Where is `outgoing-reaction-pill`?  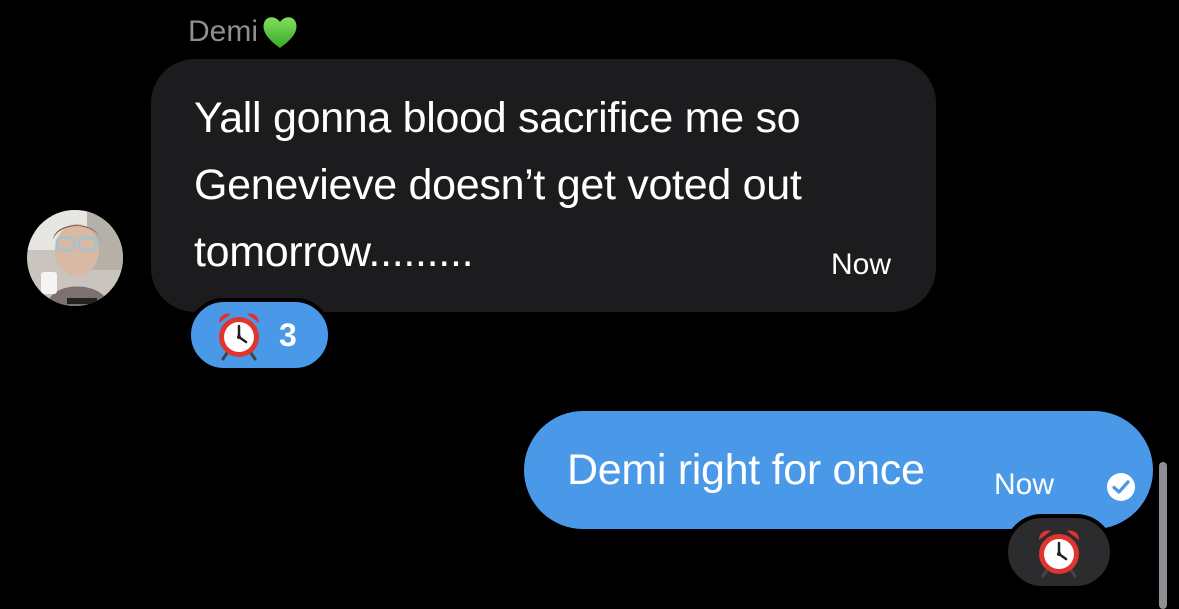
outgoing-reaction-pill is located at coordinates (1059, 552).